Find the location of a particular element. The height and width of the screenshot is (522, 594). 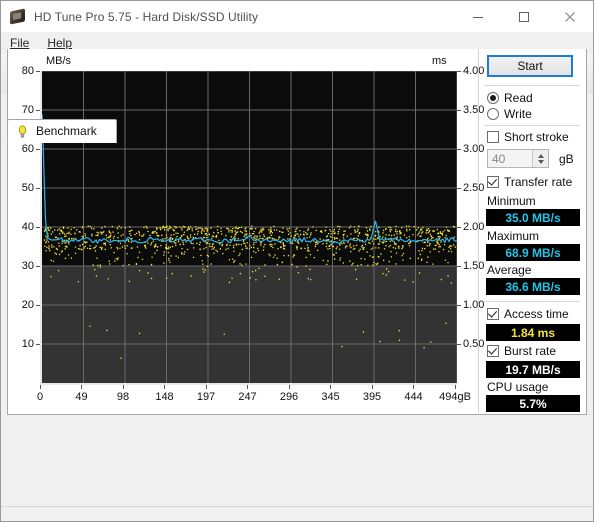

cpu-usage-value: 5.7% is located at coordinates (533, 403).